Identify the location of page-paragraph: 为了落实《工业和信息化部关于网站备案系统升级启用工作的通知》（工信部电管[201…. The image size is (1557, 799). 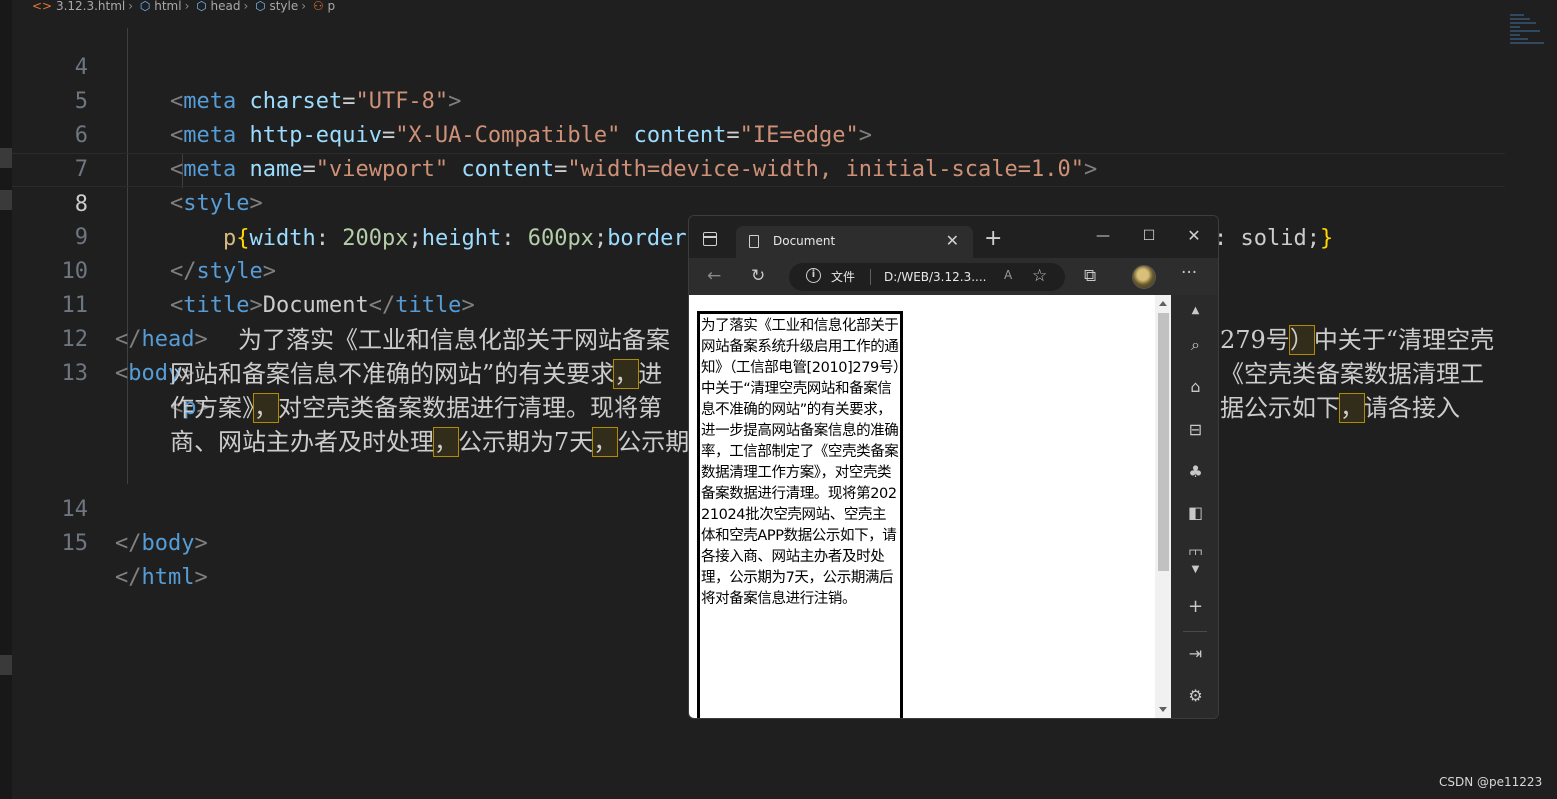
(800, 514).